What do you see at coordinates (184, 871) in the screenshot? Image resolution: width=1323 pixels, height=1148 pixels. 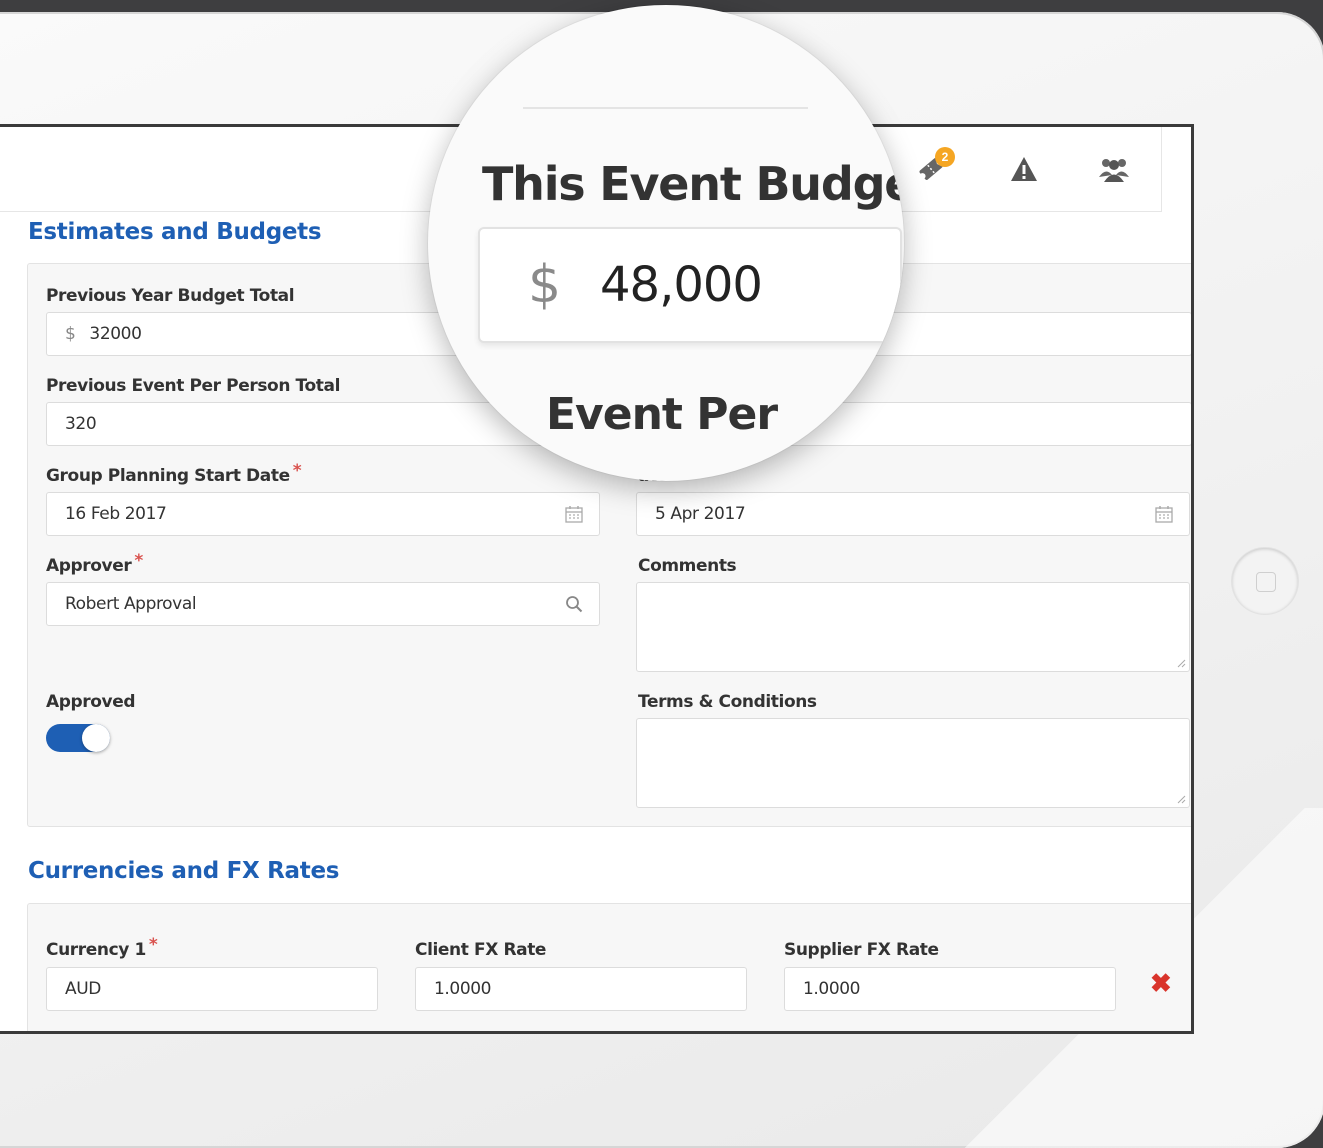 I see `currencies-section-title: Currencies and FX Rates` at bounding box center [184, 871].